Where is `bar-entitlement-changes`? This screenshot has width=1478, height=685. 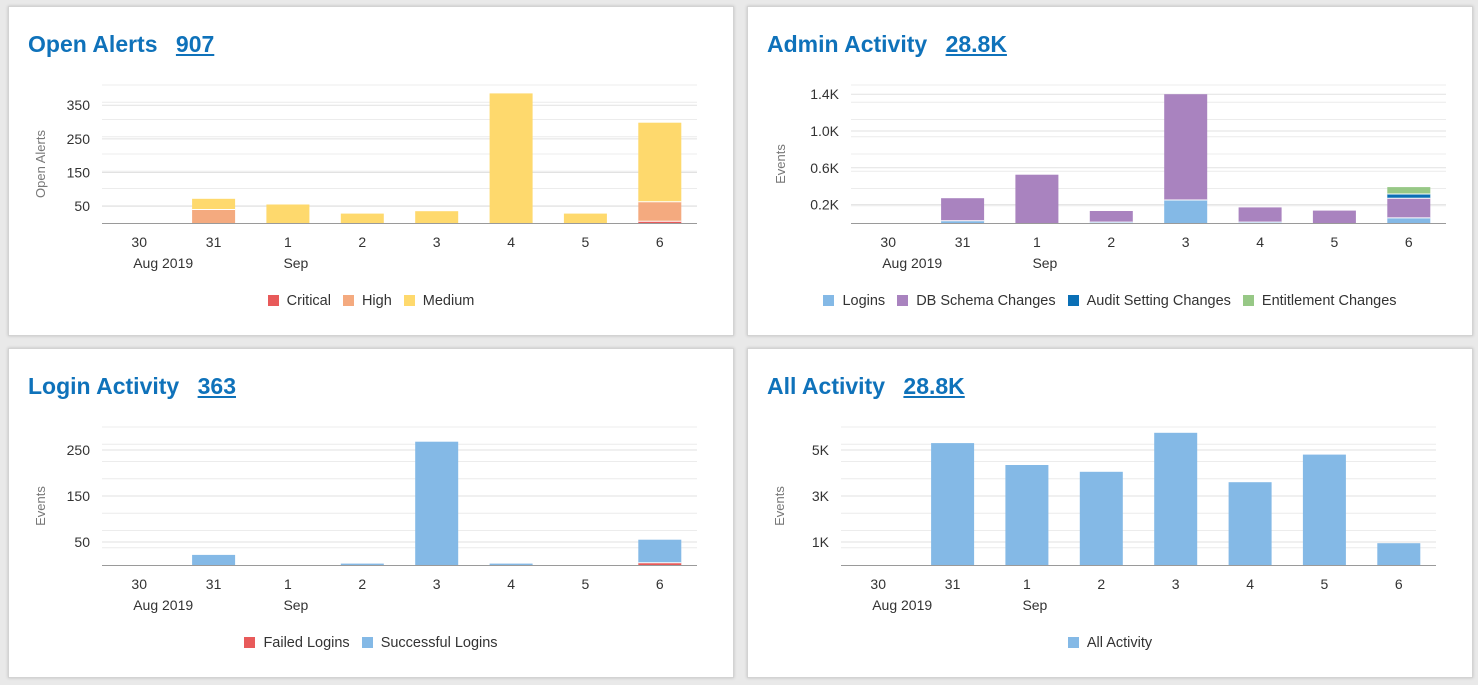
bar-entitlement-changes is located at coordinates (1409, 190).